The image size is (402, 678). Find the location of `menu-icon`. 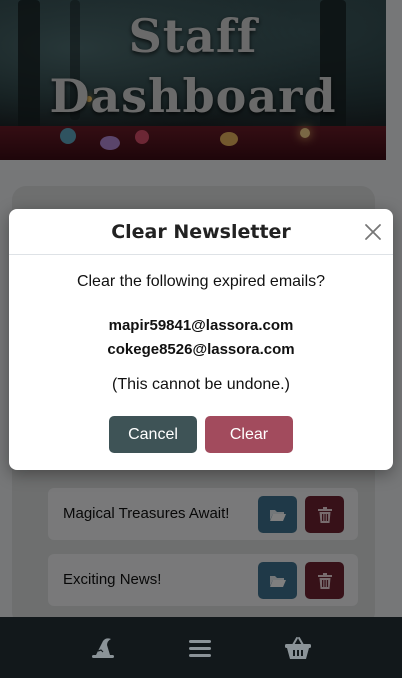

menu-icon is located at coordinates (200, 648).